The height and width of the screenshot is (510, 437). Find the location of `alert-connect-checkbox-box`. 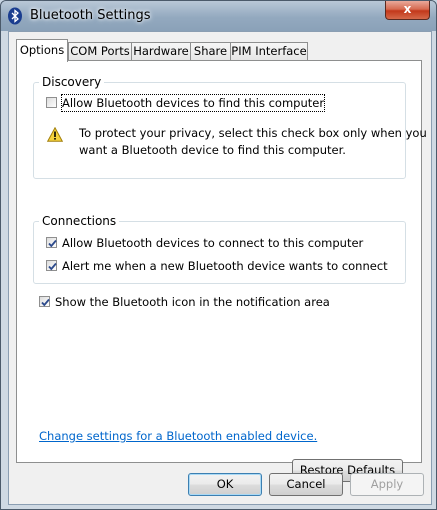

alert-connect-checkbox-box is located at coordinates (51, 265).